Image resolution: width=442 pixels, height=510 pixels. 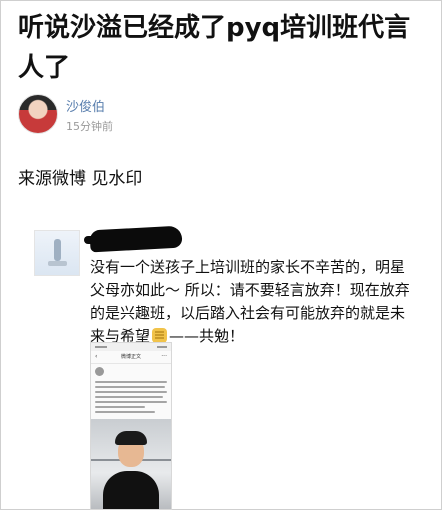 I want to click on post-title: 听说沙溢已经成了pyq培训班代言人了, so click(x=214, y=48).